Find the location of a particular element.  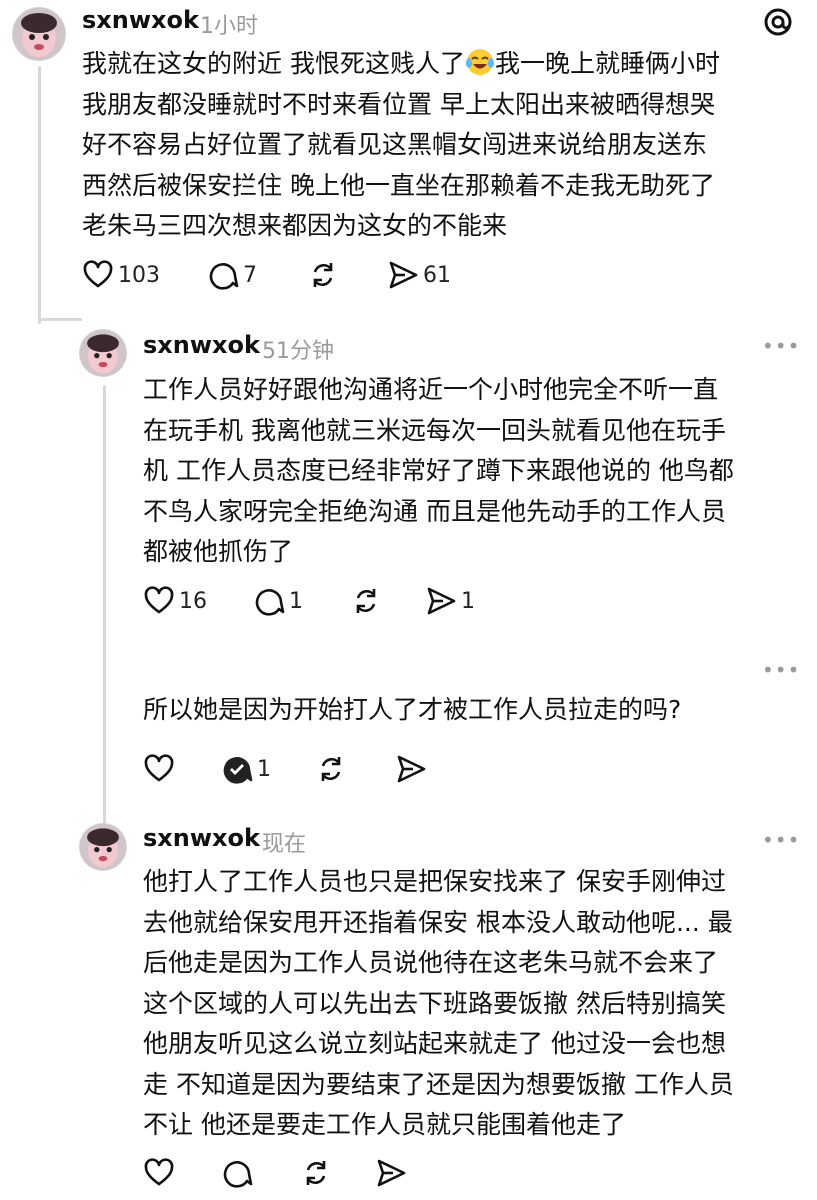

share-button: 1 is located at coordinates (450, 601).